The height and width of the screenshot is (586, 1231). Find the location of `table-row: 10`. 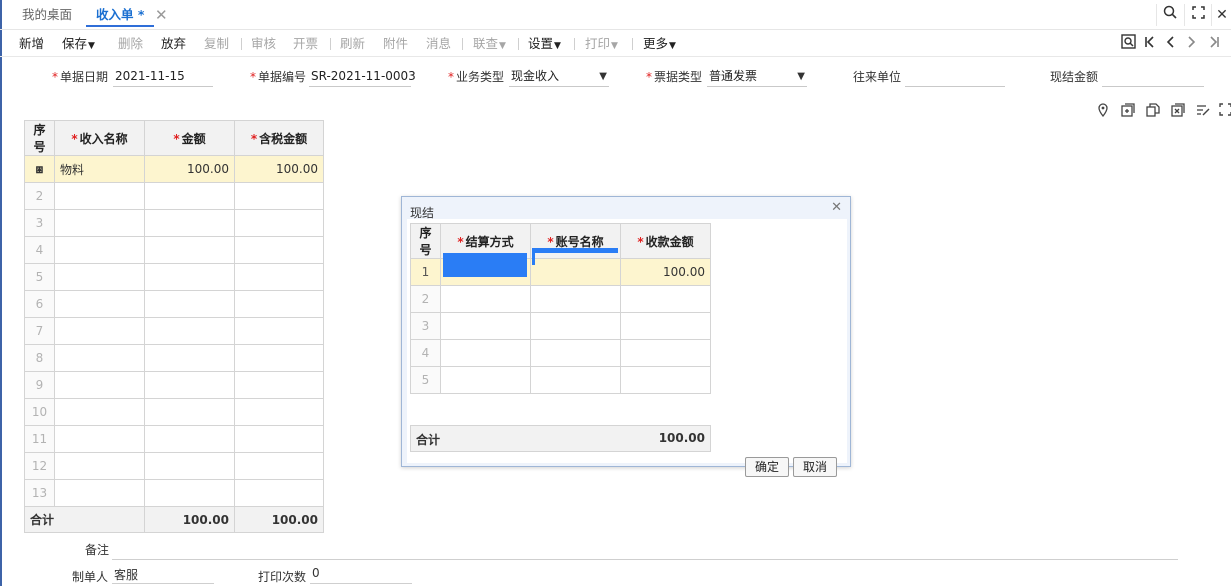

table-row: 10 is located at coordinates (174, 412).